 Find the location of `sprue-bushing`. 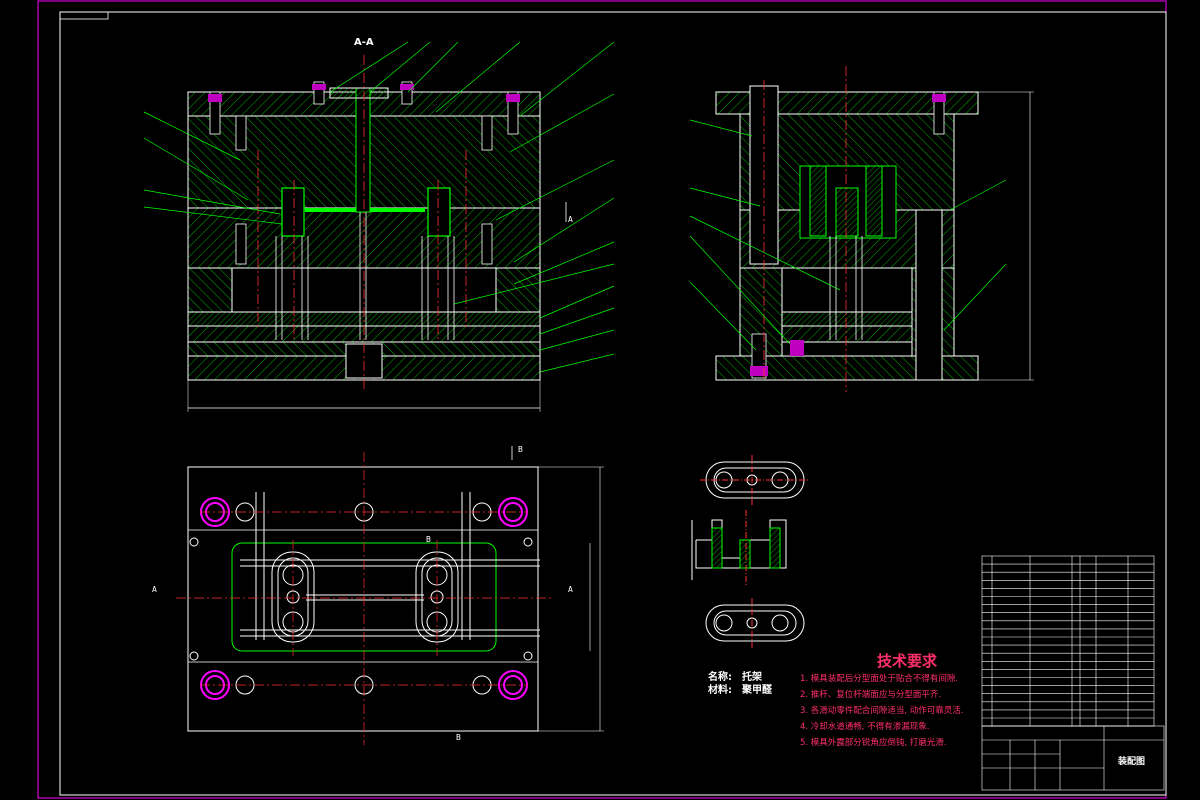

sprue-bushing is located at coordinates (363, 150).